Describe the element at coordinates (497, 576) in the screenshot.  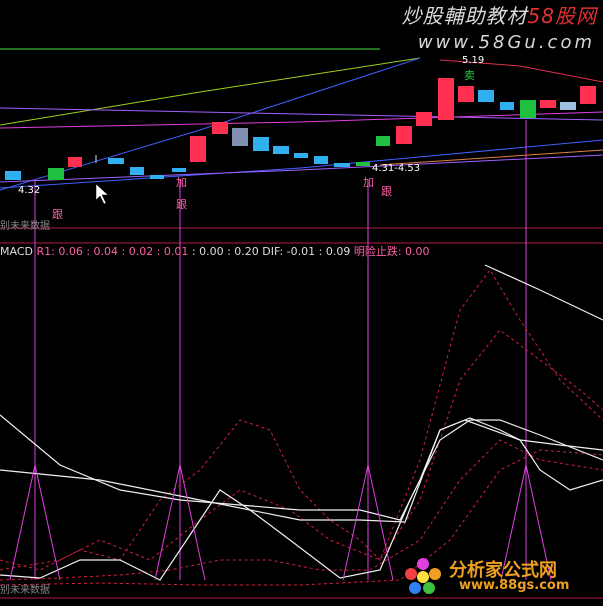
I see `site-logo: 分析家公式网 www.88gs.com` at that location.